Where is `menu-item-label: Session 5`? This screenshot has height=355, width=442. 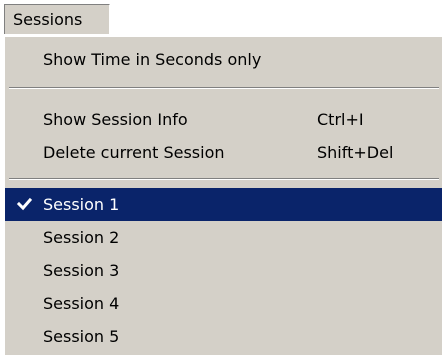 menu-item-label: Session 5 is located at coordinates (81, 336).